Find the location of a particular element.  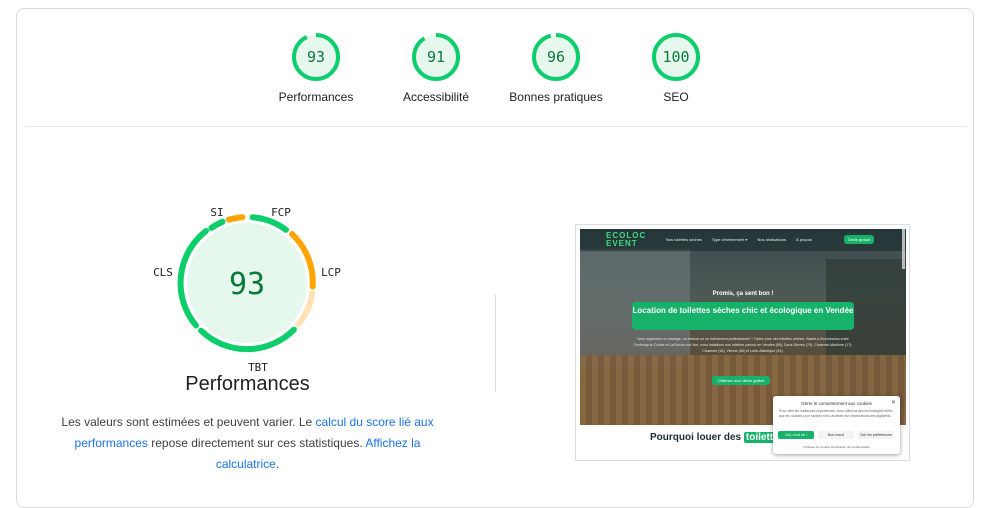

gauge-performances: 93 Performances is located at coordinates (316, 68).